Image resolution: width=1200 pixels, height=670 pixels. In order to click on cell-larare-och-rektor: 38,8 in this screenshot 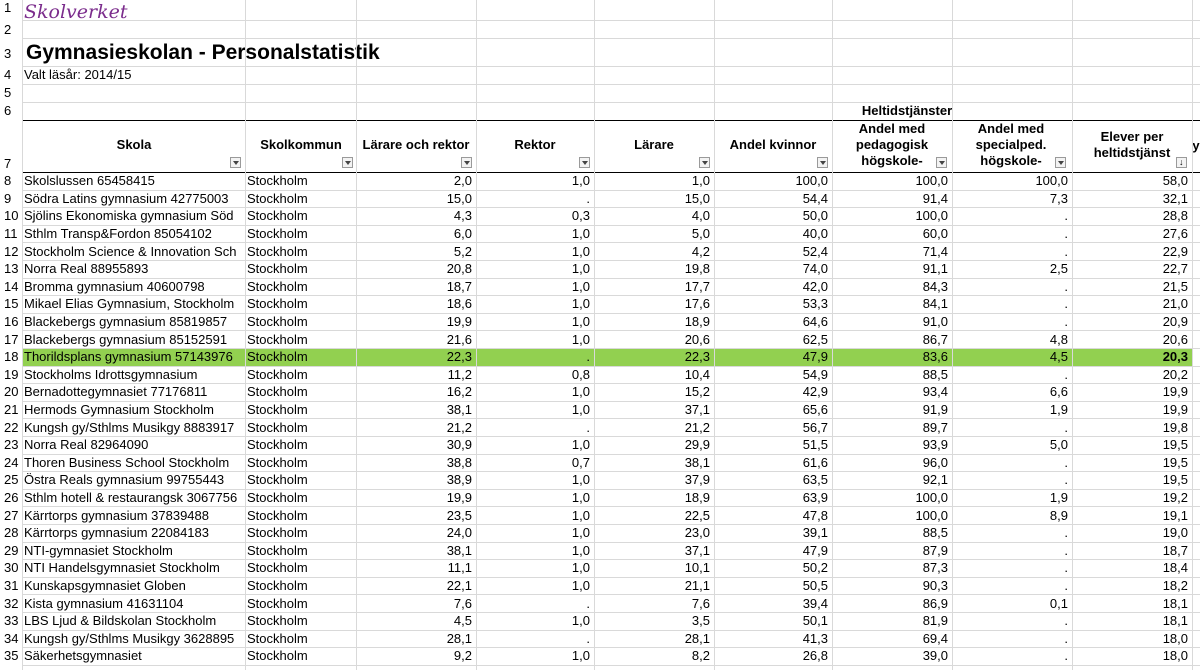, I will do `click(416, 463)`.